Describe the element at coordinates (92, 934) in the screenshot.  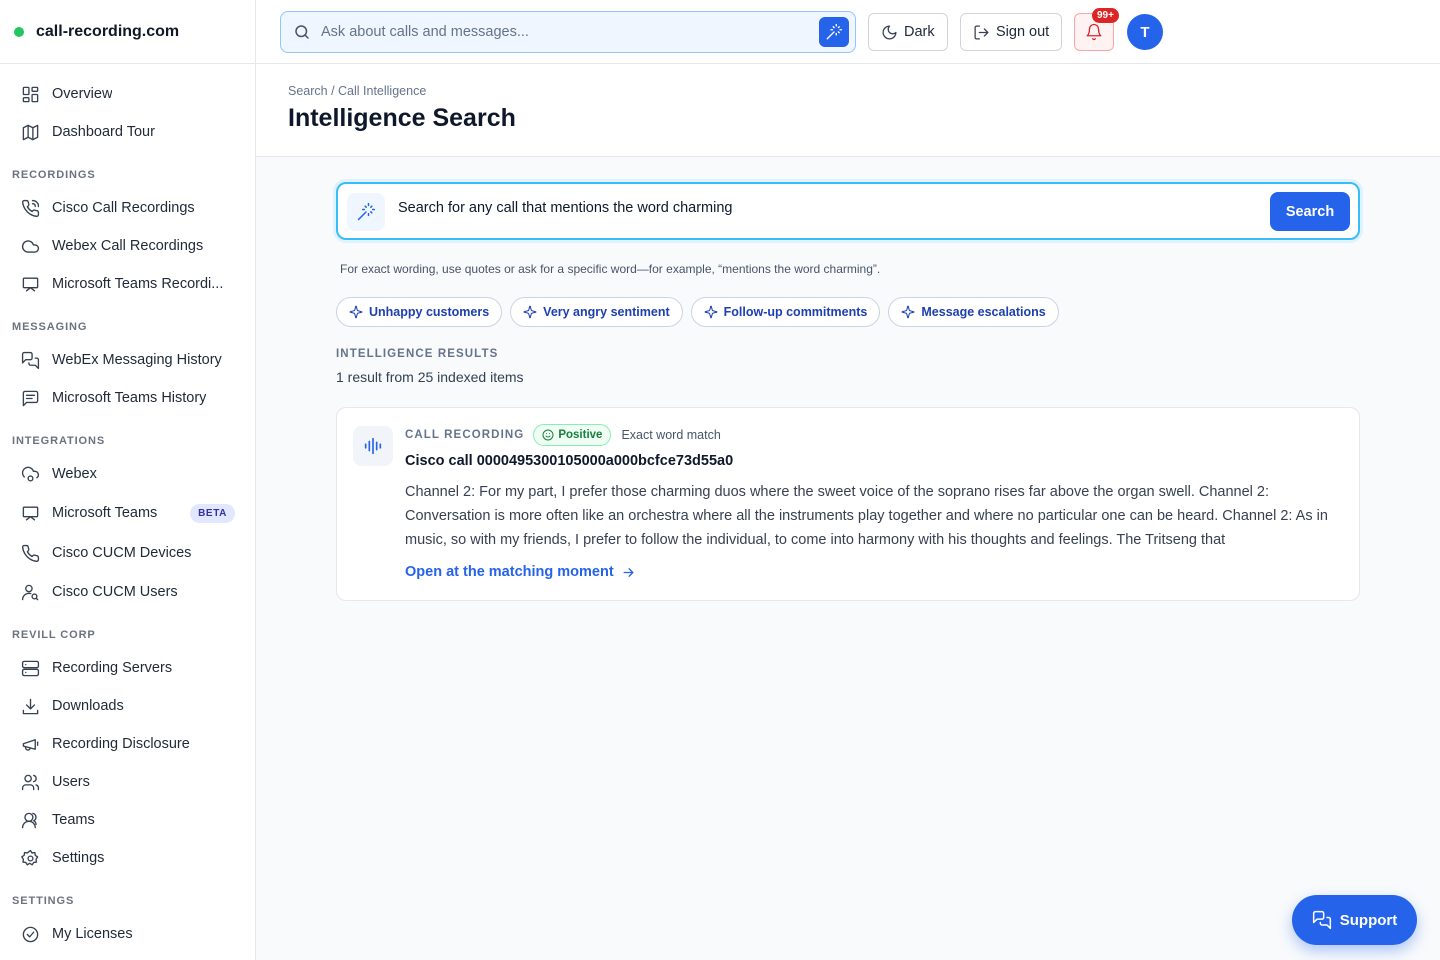
I see `sidebar-item-label: My Licenses` at that location.